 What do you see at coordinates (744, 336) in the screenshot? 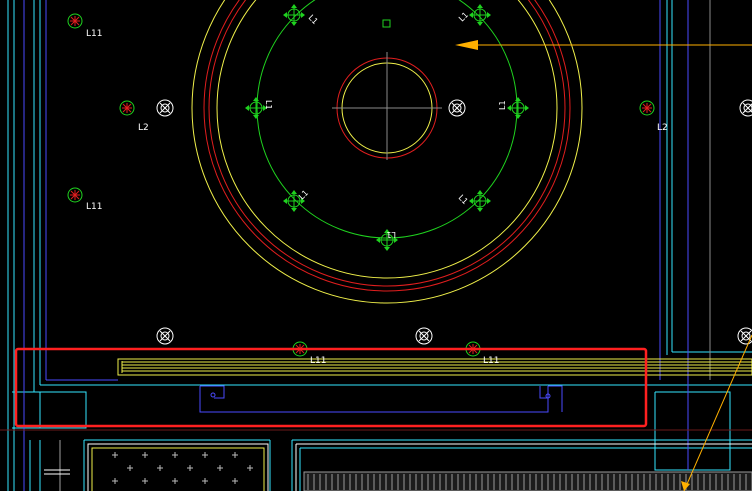
I see `downlight-bottom-right` at bounding box center [744, 336].